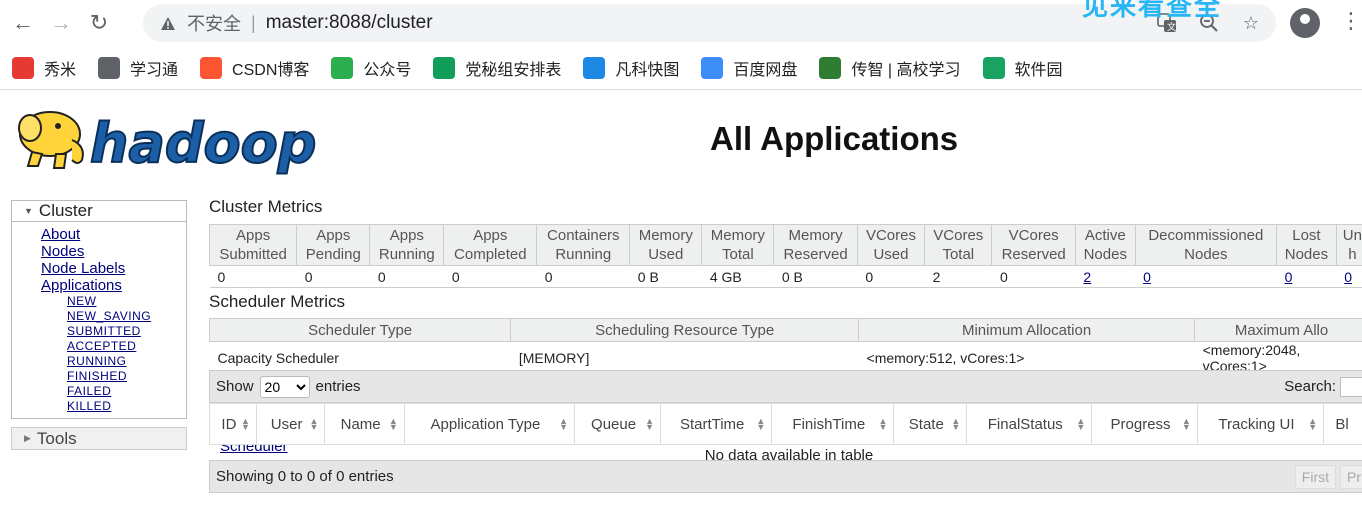 This screenshot has width=1362, height=532. I want to click on back-arrow-icon: ←, so click(23, 23).